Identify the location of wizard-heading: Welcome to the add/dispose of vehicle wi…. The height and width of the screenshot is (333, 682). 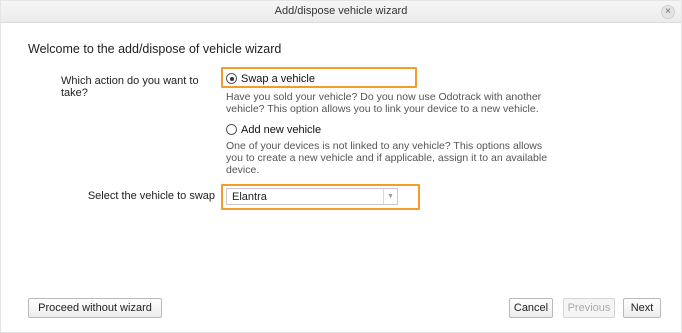
(155, 49).